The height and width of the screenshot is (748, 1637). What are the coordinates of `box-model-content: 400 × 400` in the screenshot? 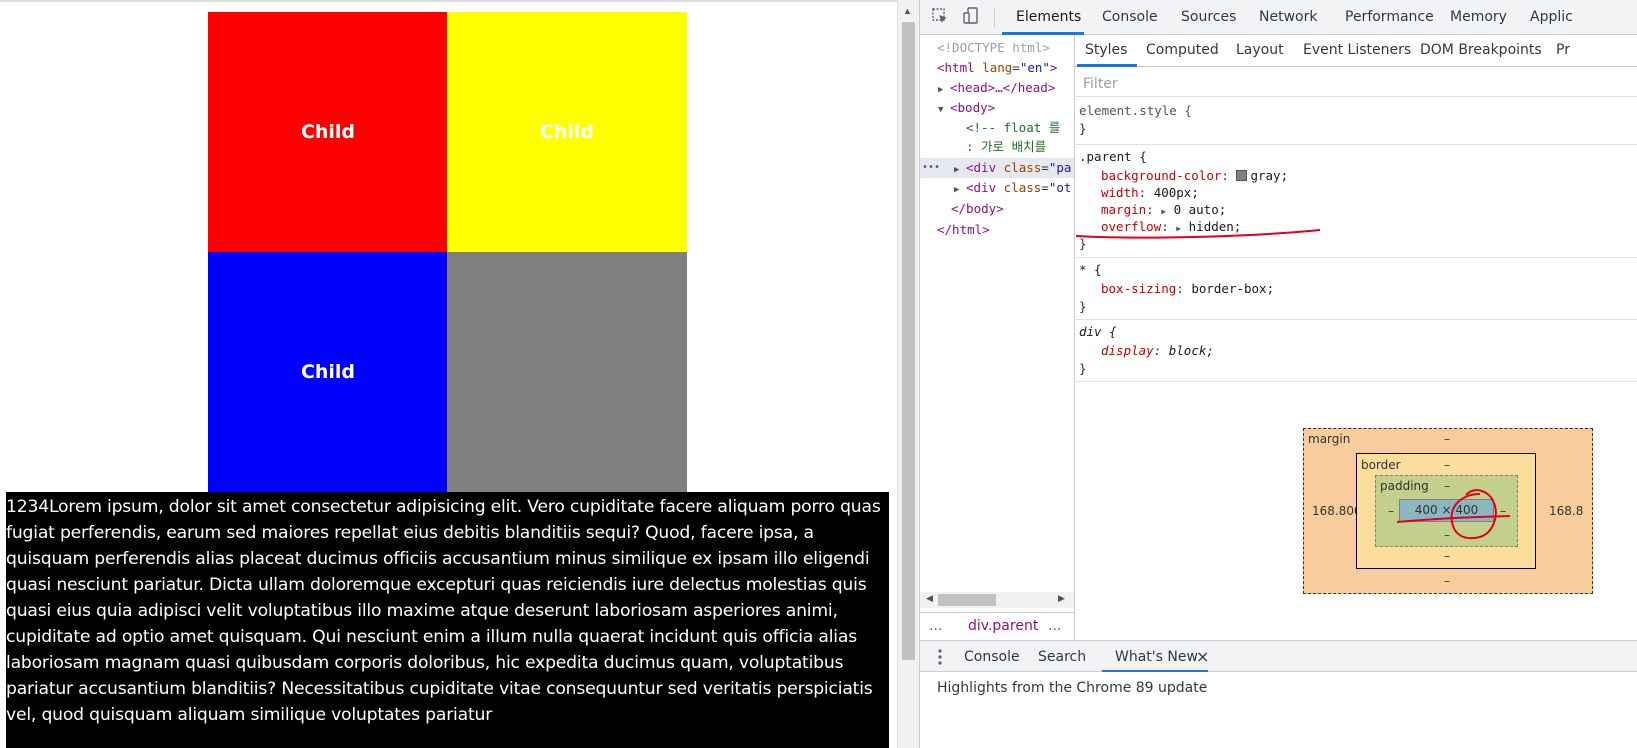 It's located at (1446, 510).